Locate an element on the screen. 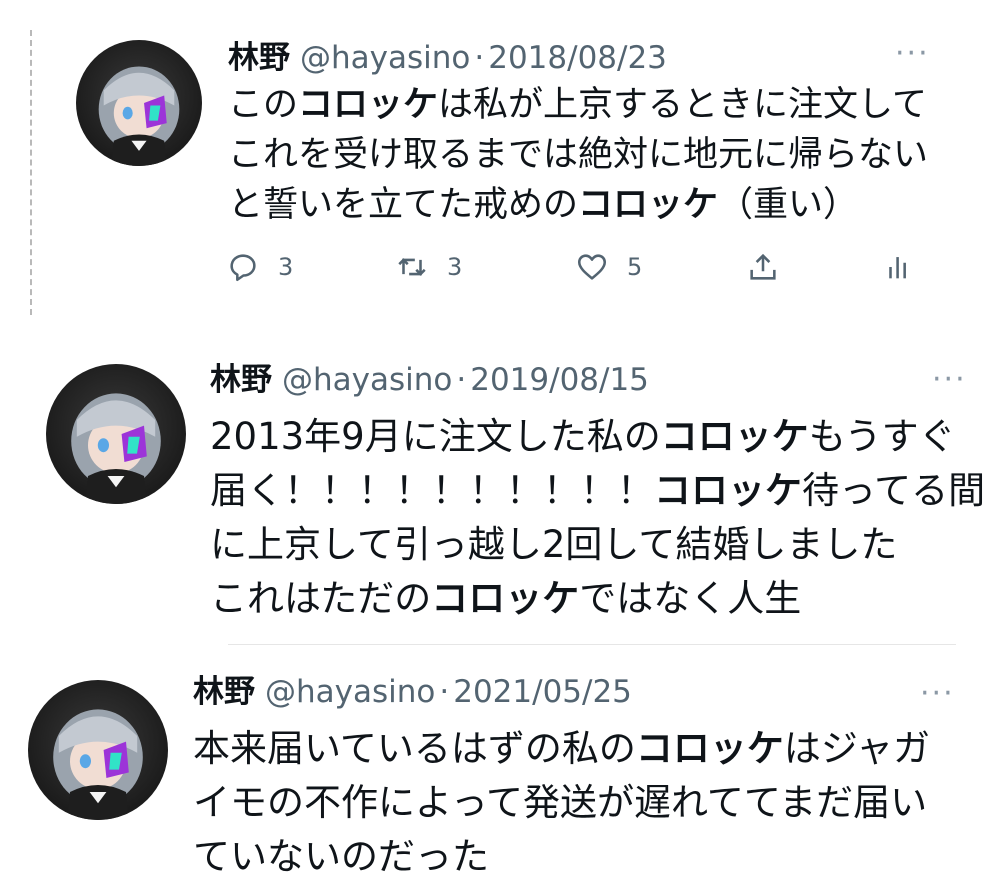 This screenshot has width=1000, height=894. analytics-icon is located at coordinates (897, 268).